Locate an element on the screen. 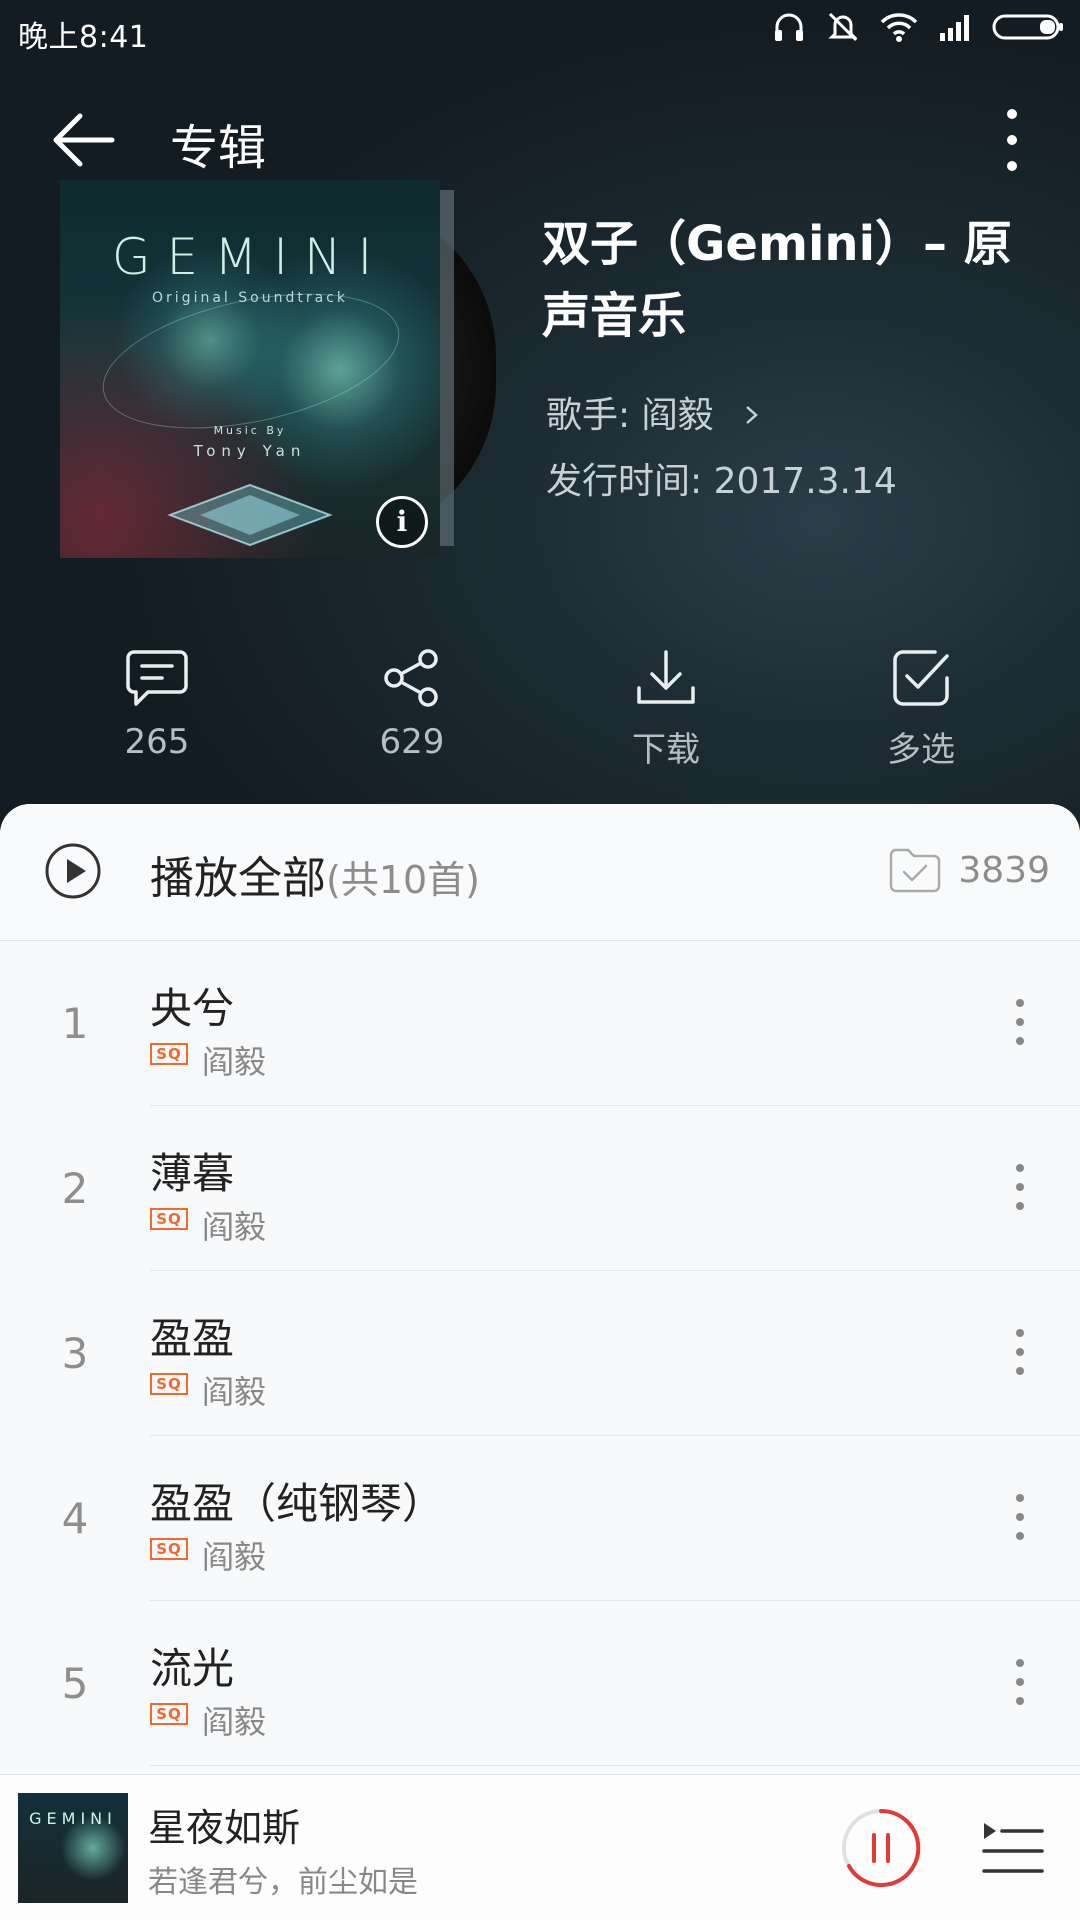  album-artist-label: 歌手: 阎毅 is located at coordinates (630, 415).